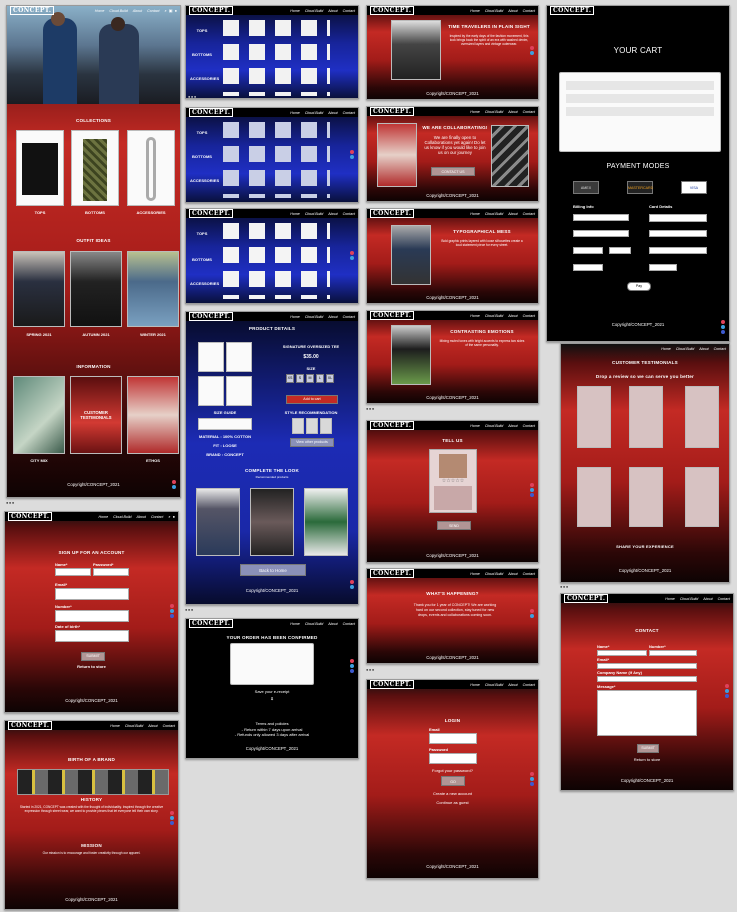 The image size is (737, 912). I want to click on card-name-input, so click(678, 233).